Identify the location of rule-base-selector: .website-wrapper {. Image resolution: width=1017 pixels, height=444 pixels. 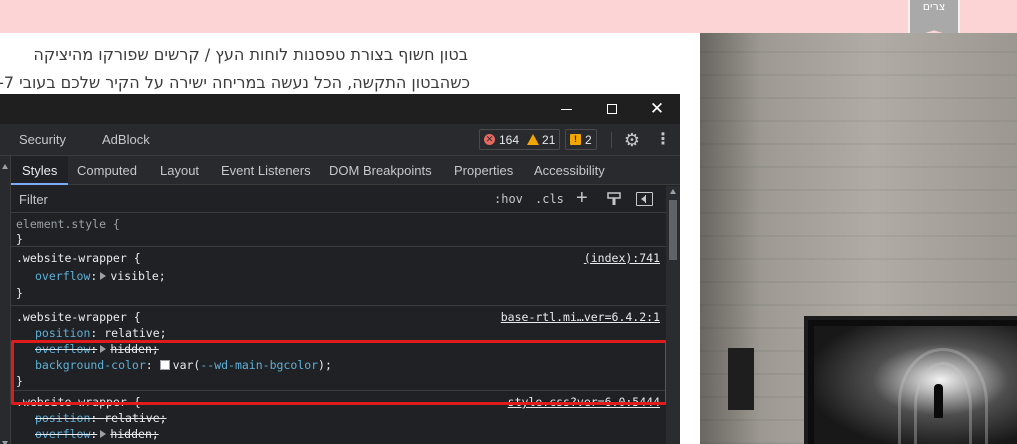
(78, 317).